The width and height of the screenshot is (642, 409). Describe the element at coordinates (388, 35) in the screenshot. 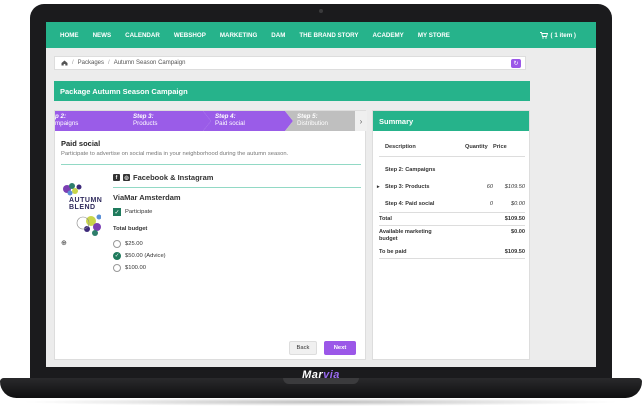

I see `nav-item-academy: ACADEMY` at that location.